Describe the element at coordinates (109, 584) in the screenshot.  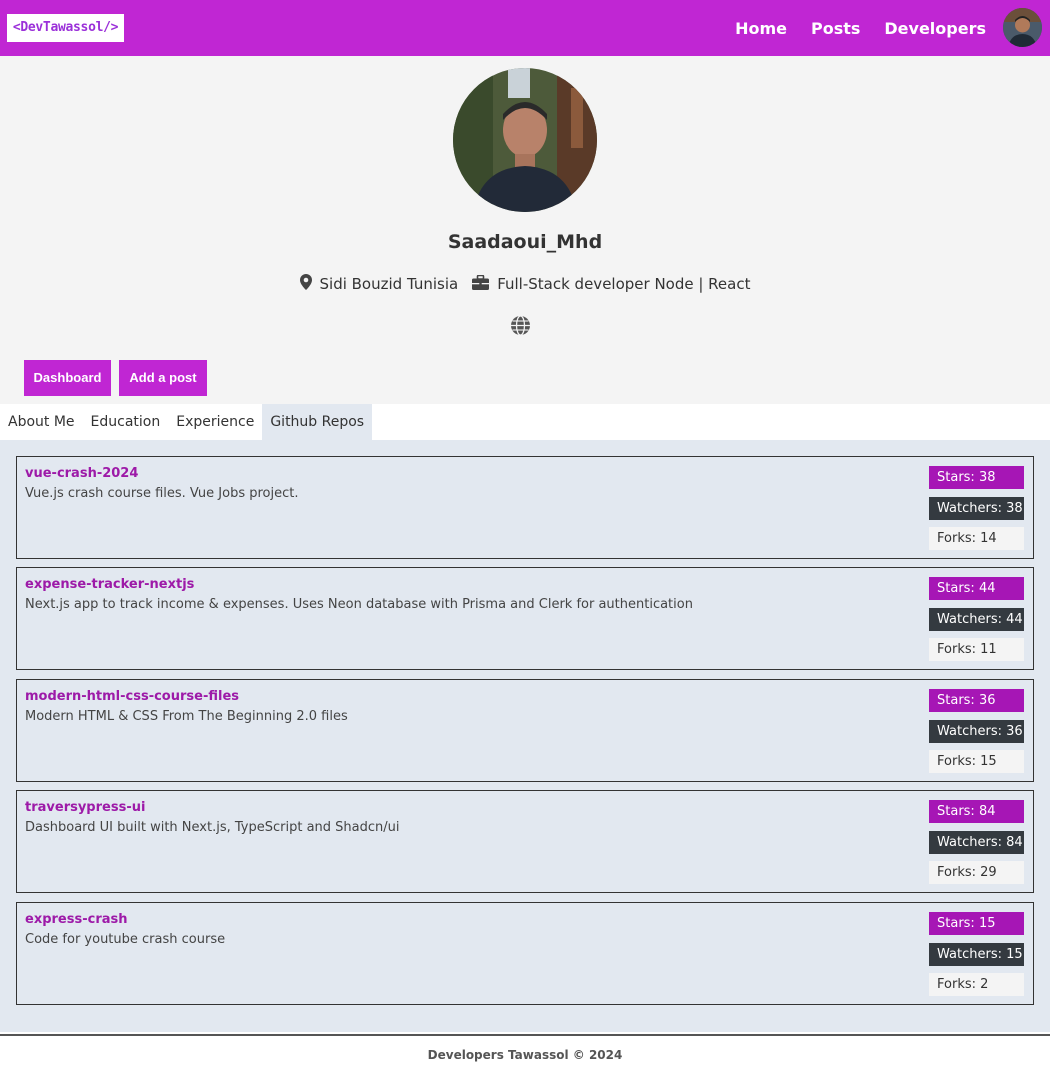
I see `repo-name-link: expense-tracker-nextjs` at that location.